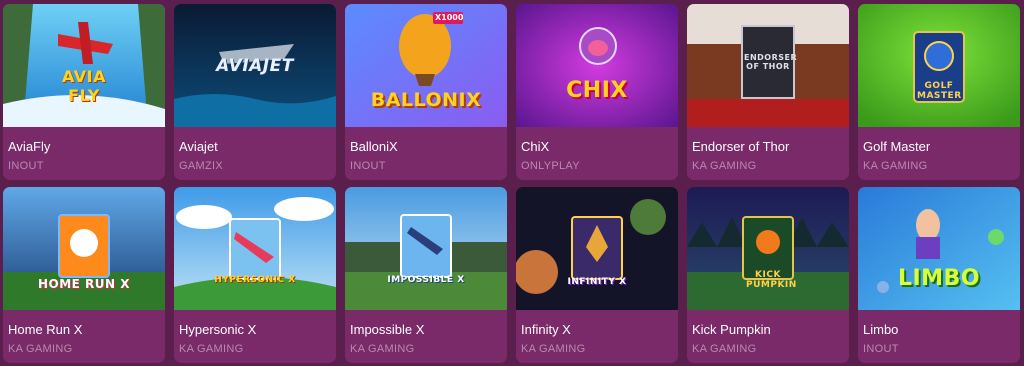 The height and width of the screenshot is (366, 1024). What do you see at coordinates (255, 248) in the screenshot?
I see `game-thumbnail: HYPERSONIC X` at bounding box center [255, 248].